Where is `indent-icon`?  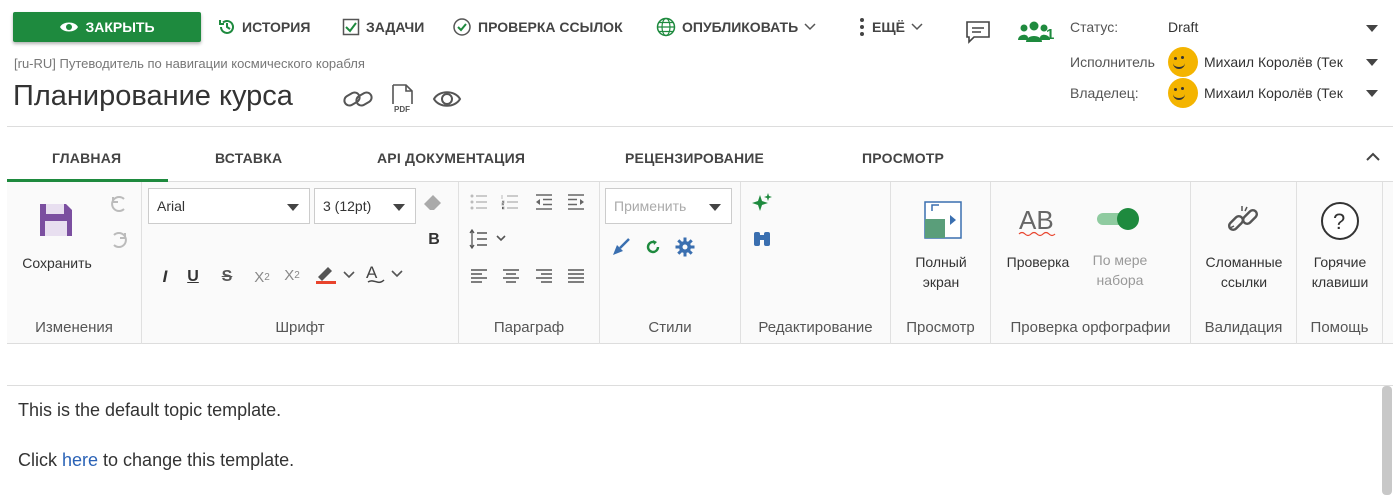 indent-icon is located at coordinates (576, 202).